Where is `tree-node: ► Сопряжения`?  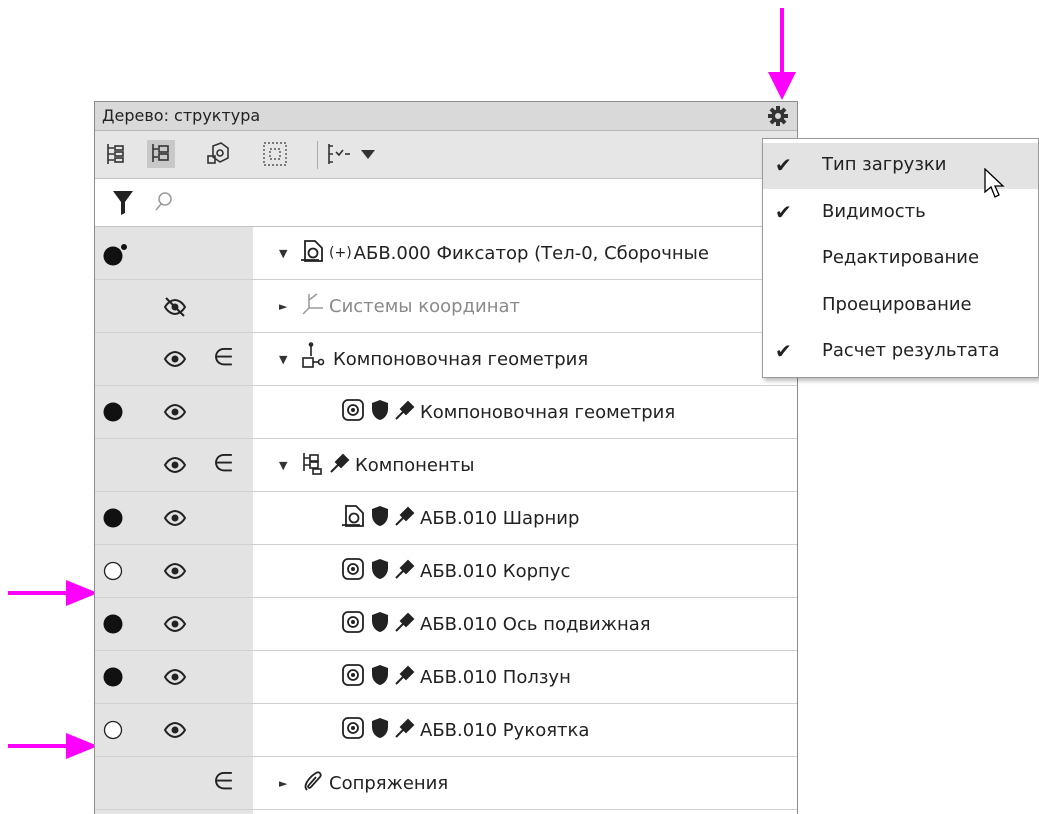 tree-node: ► Сопряжения is located at coordinates (363, 783).